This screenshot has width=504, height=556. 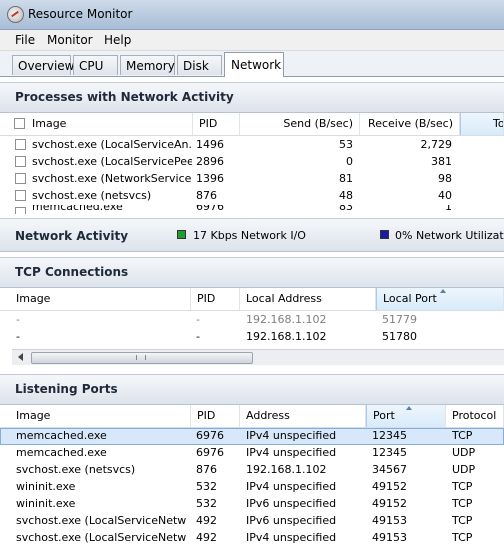 I want to click on column-port: Port, so click(x=406, y=416).